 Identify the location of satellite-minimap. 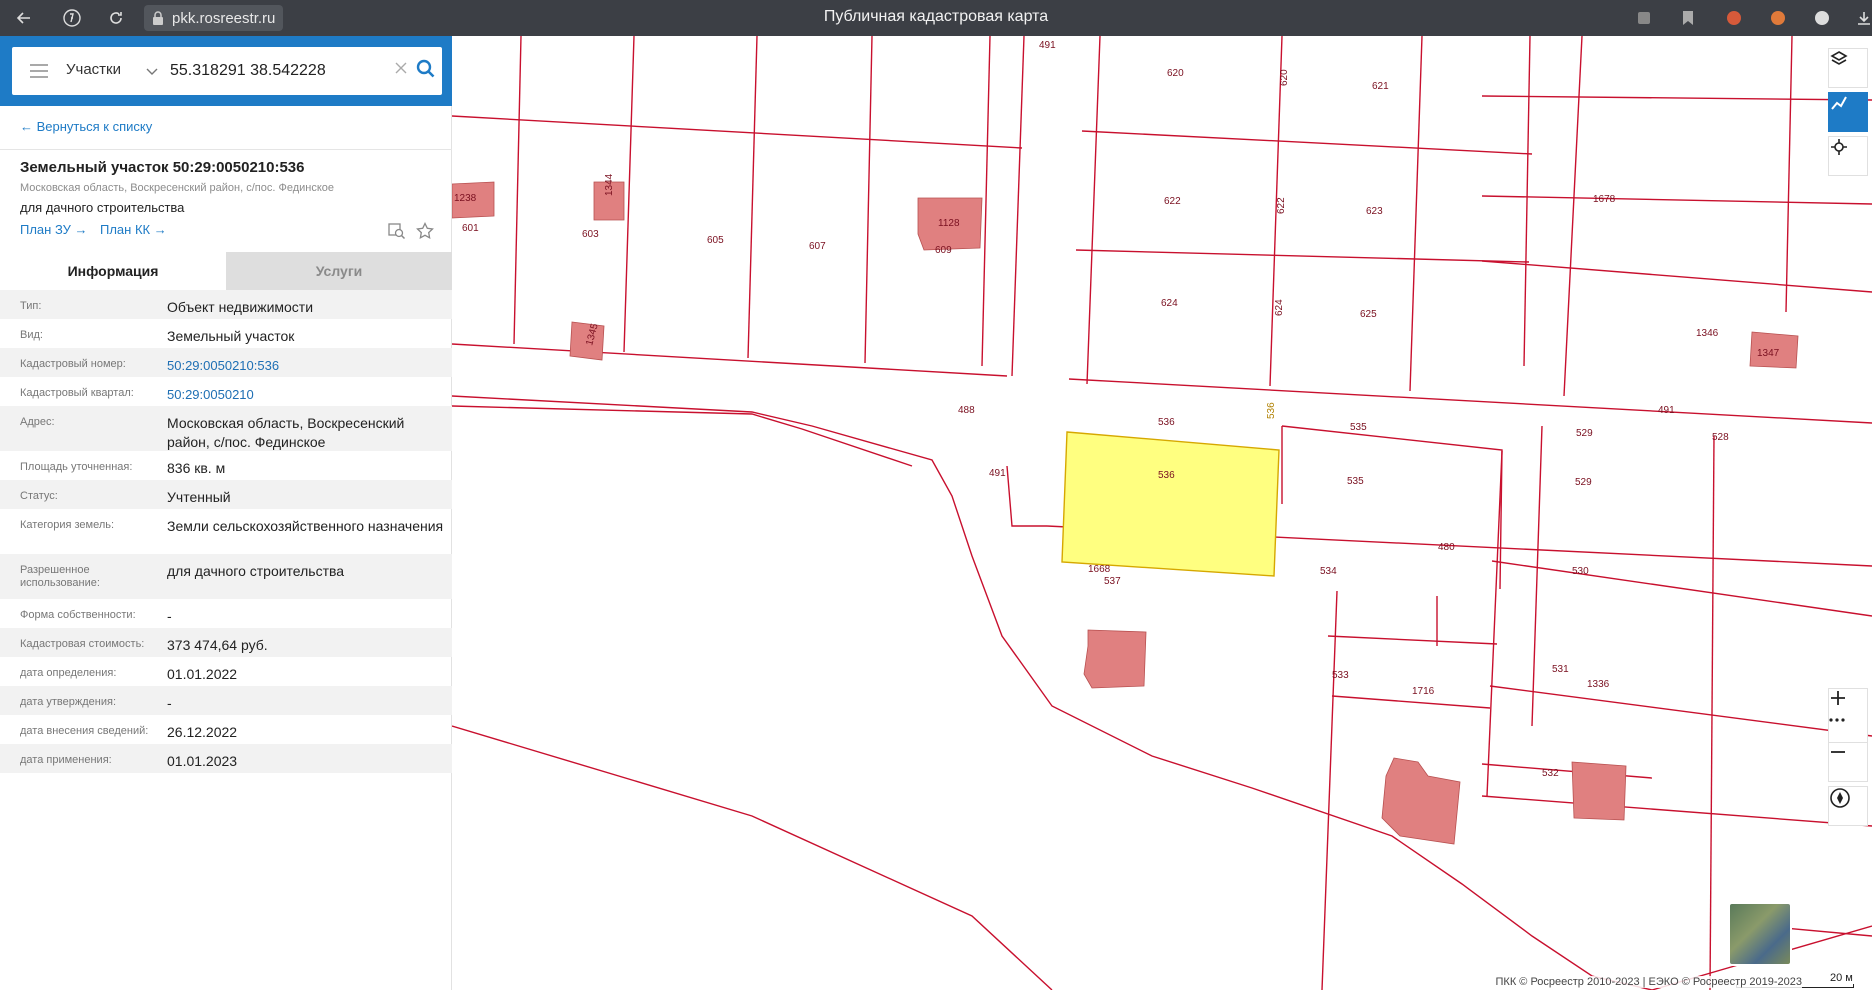
(1760, 934).